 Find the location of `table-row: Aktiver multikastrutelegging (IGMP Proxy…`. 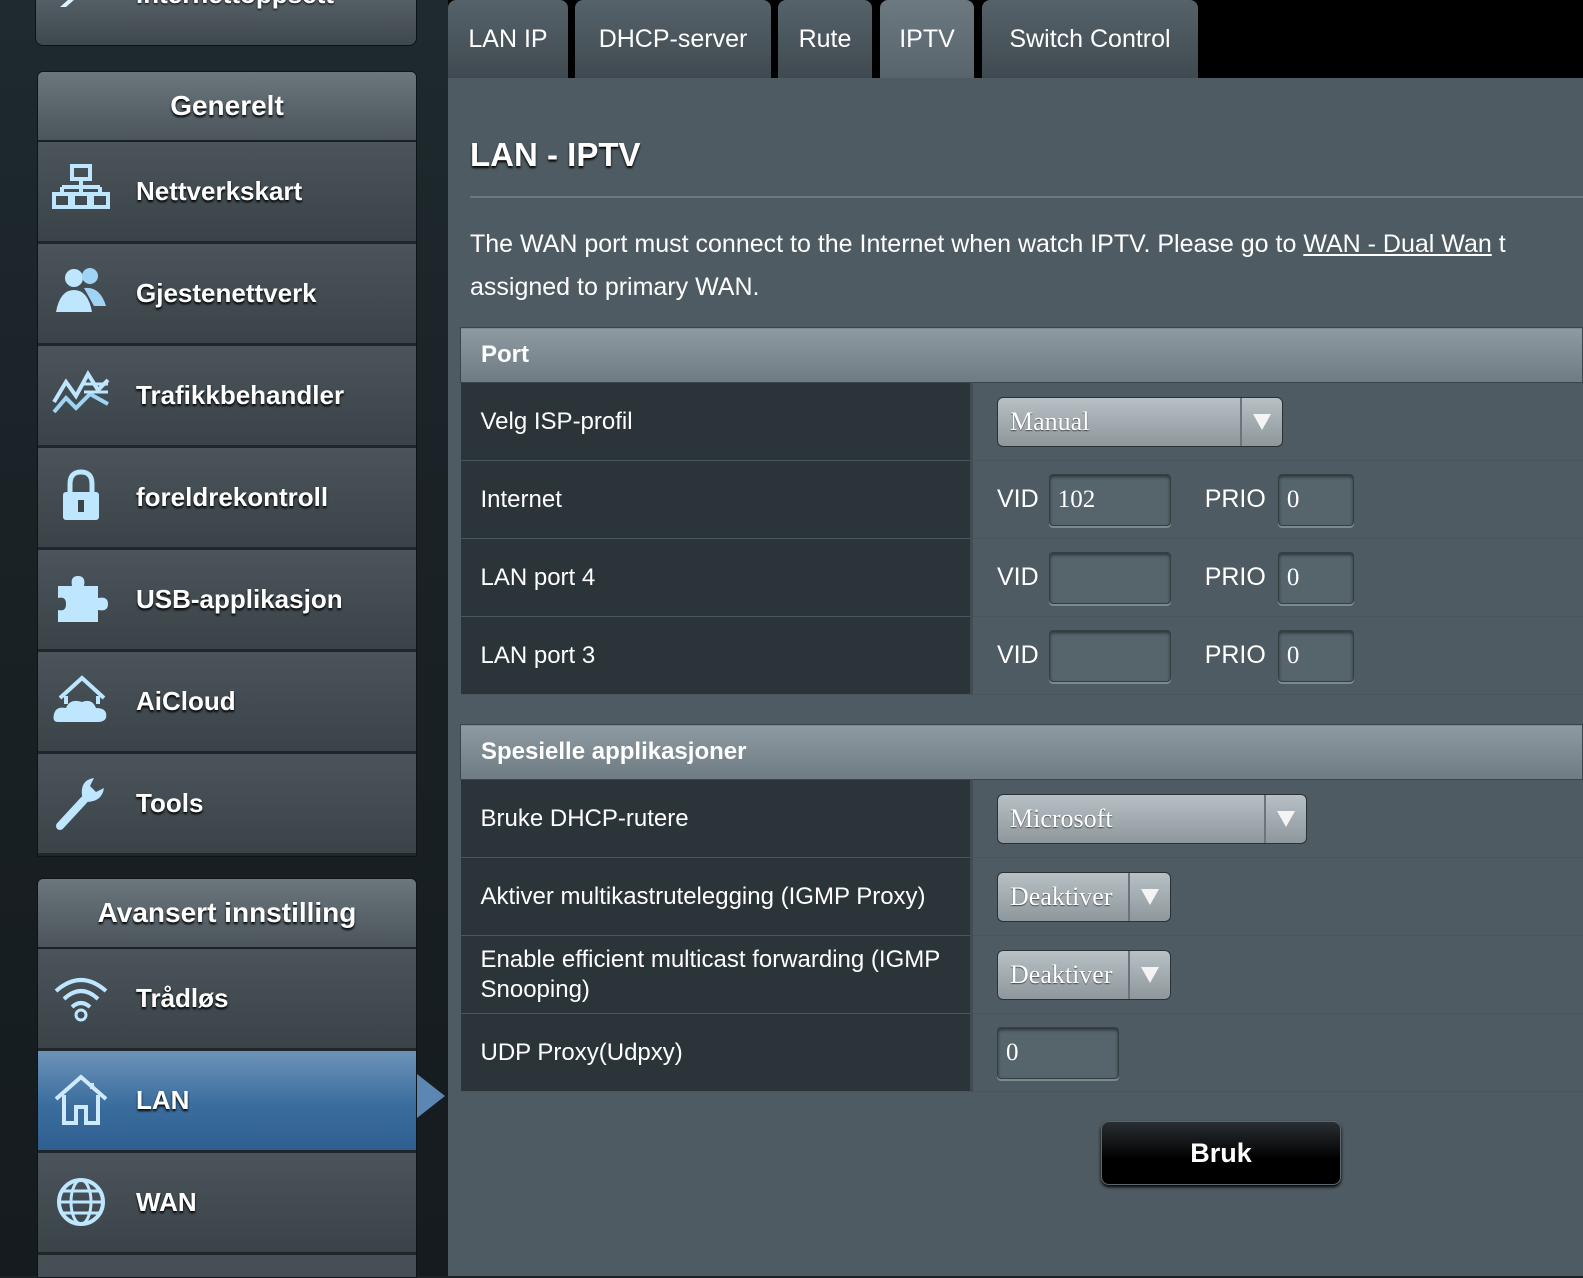

table-row: Aktiver multikastrutelegging (IGMP Proxy… is located at coordinates (1021, 896).